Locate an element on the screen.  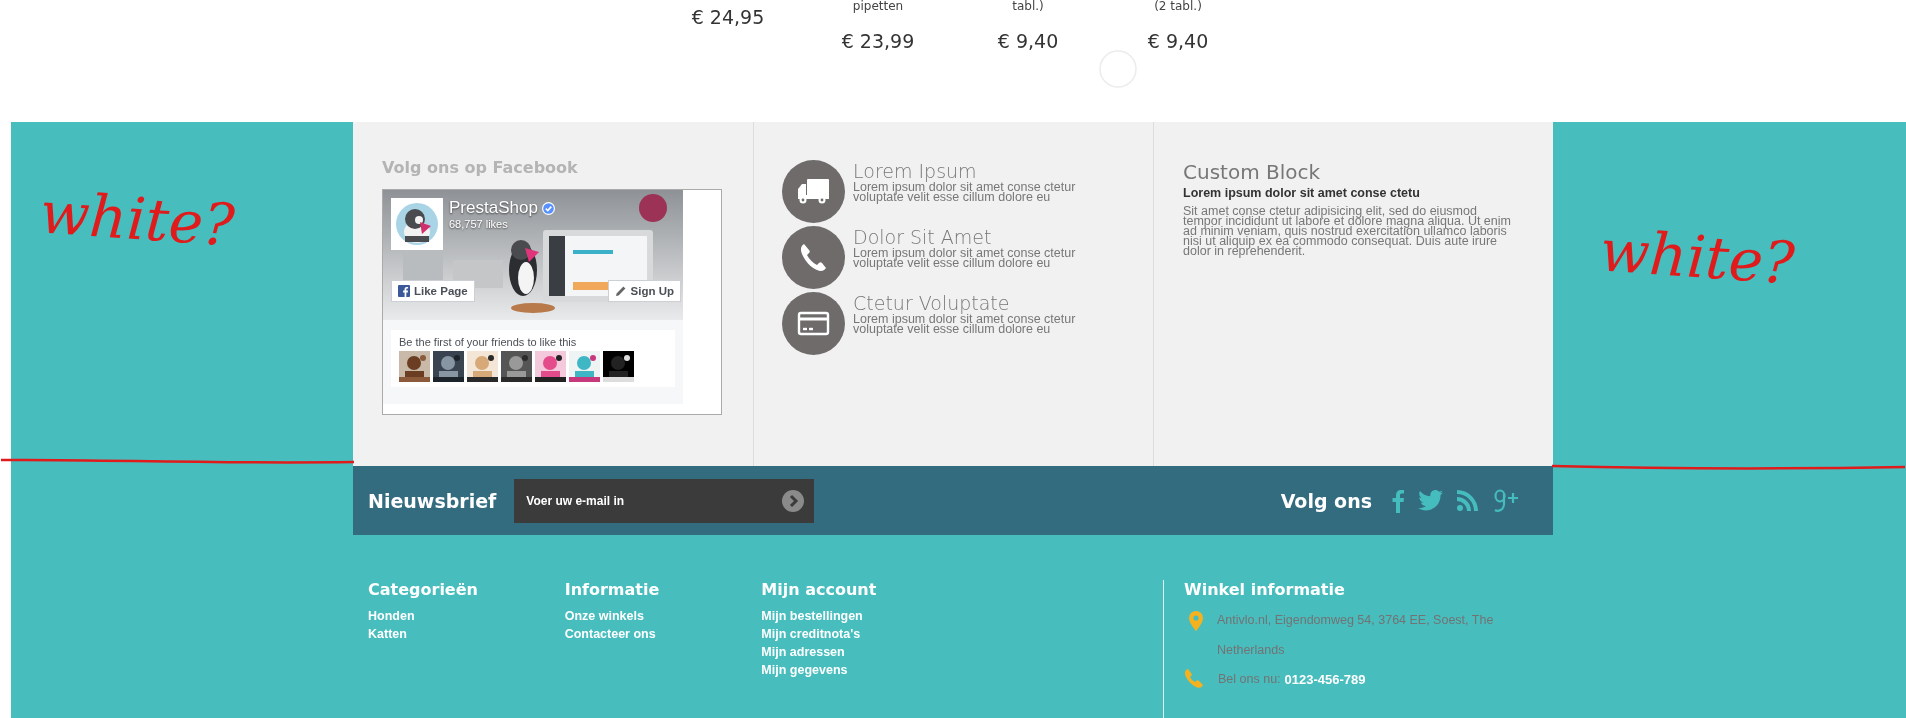
block-text: Sit amet conse ctetur adipisicing elit, sed do eiusmod tempor incididunt ut labore et dolore magna aliqua. Ut enim ad minim veniam, quis nostrud exercitation ullamco laboris nisi ut aliquip ex ea commodo consequat. Duis aute irure dolor in reprehenderit. is located at coordinates (1347, 231).